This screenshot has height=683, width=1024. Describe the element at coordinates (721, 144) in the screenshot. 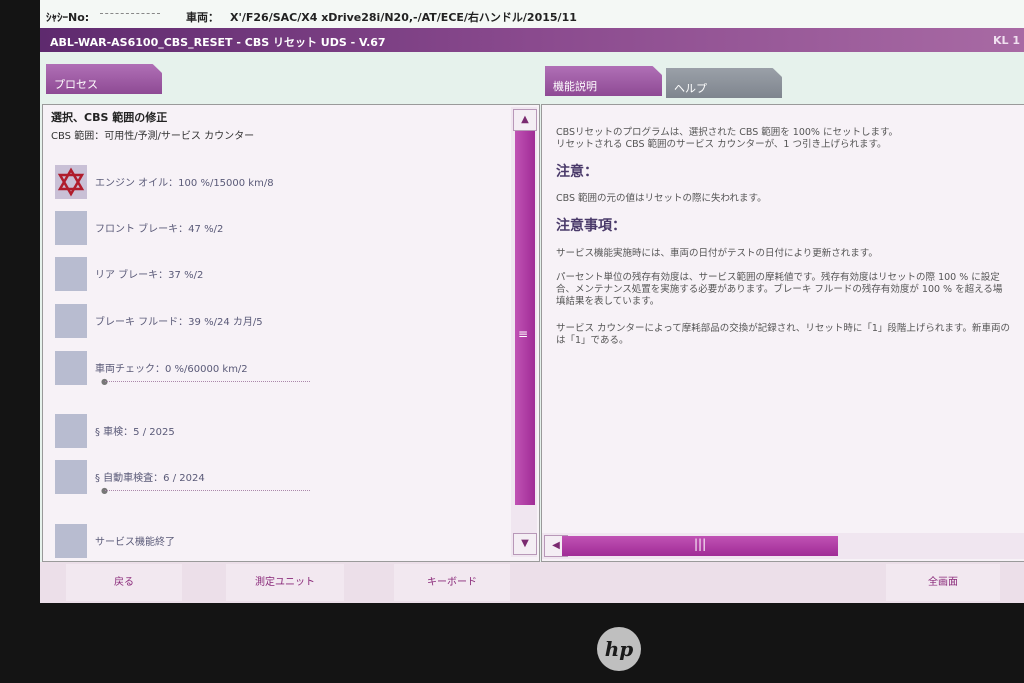

I see `intro-line-2: リセットされる CBS 範囲のサービス カウンターが、1 つ引き上げられます。` at that location.